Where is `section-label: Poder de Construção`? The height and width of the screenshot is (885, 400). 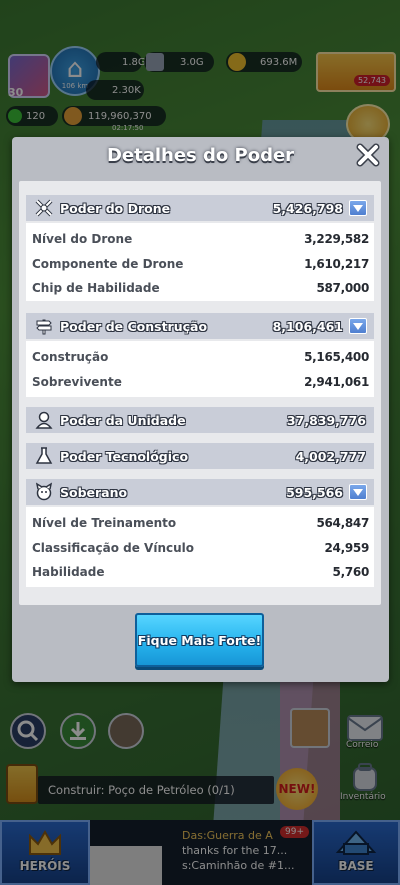 section-label: Poder de Construção is located at coordinates (134, 326).